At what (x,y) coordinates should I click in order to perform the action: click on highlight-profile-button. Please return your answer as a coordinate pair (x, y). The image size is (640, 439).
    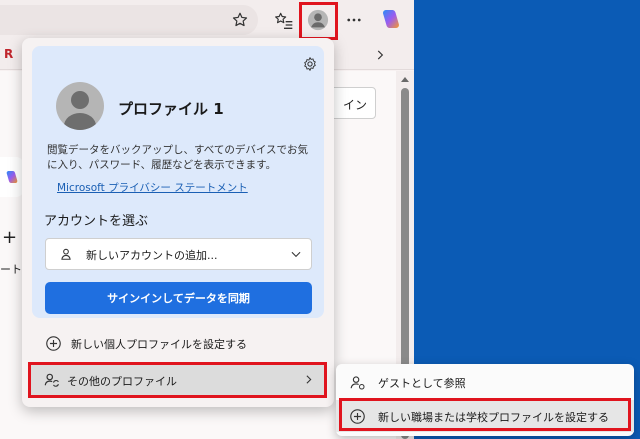
    Looking at the image, I should click on (318, 21).